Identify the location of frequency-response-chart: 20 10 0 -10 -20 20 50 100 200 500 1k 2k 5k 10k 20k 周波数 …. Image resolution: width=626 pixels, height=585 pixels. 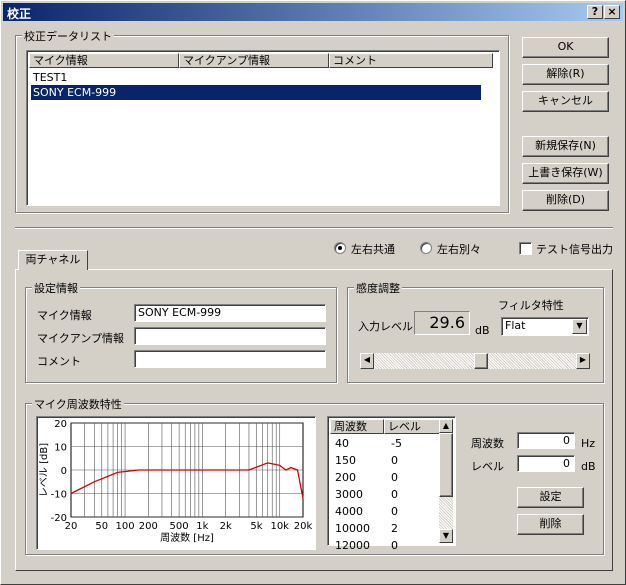
(176, 483).